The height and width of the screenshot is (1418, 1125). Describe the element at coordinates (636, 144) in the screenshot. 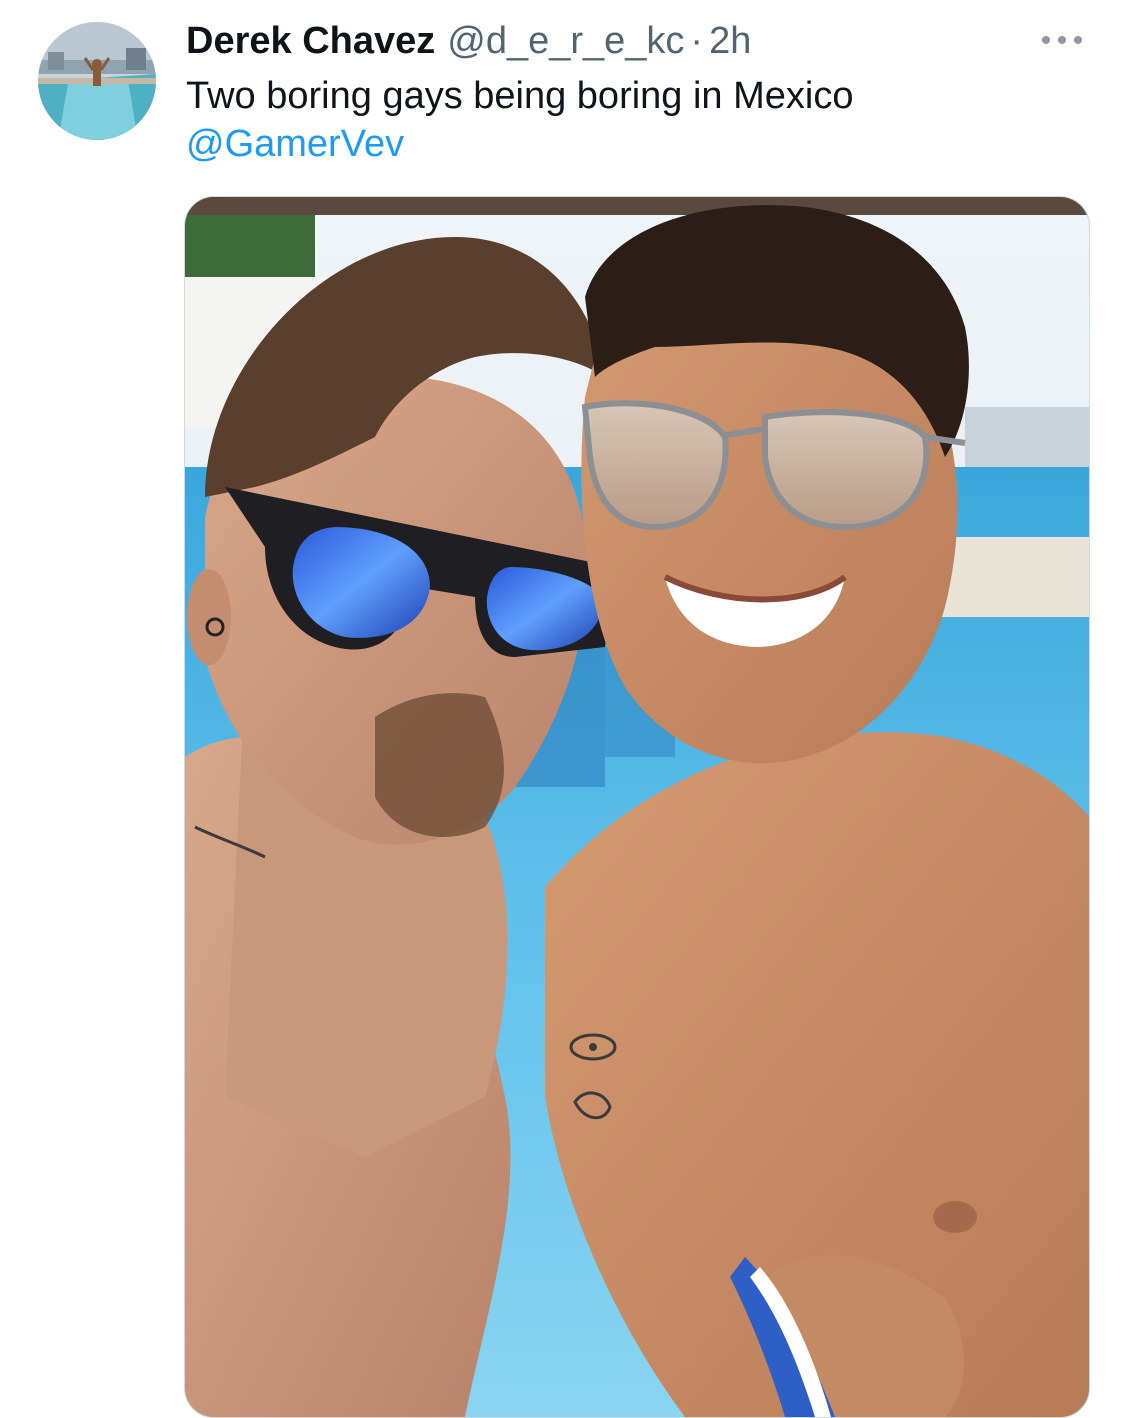

I see `mention-link: @GamerVev` at that location.